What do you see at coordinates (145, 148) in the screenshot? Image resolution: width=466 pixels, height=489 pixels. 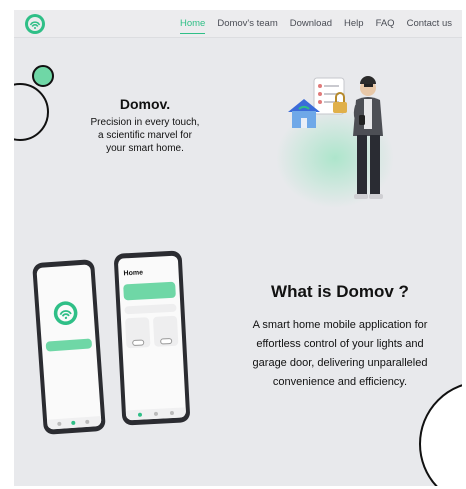 I see `hero-tagline-line: your smart home.` at bounding box center [145, 148].